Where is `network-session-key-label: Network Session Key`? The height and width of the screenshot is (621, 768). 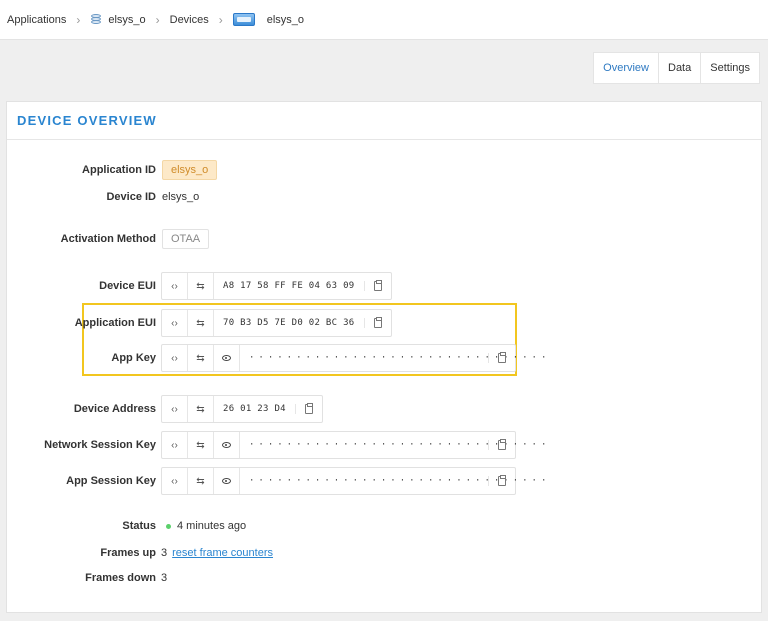
network-session-key-label: Network Session Key is located at coordinates (100, 445).